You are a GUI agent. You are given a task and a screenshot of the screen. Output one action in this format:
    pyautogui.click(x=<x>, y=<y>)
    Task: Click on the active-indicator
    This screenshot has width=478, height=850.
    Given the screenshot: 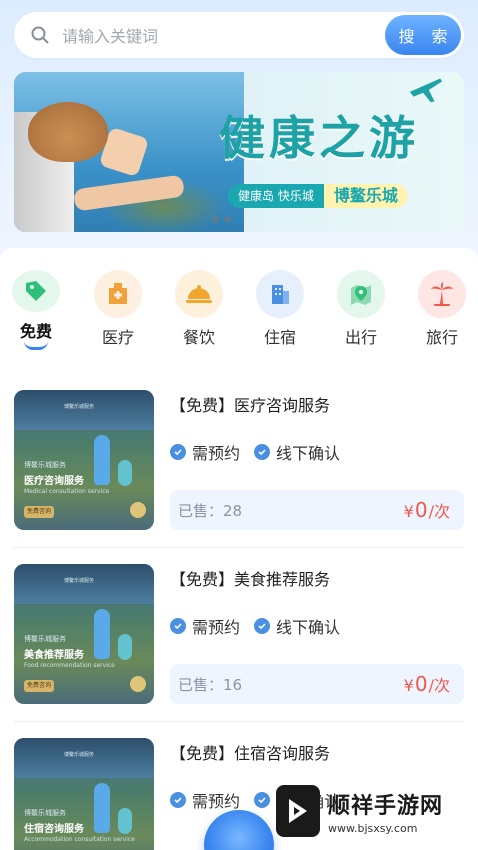 What is the action you would take?
    pyautogui.click(x=36, y=345)
    